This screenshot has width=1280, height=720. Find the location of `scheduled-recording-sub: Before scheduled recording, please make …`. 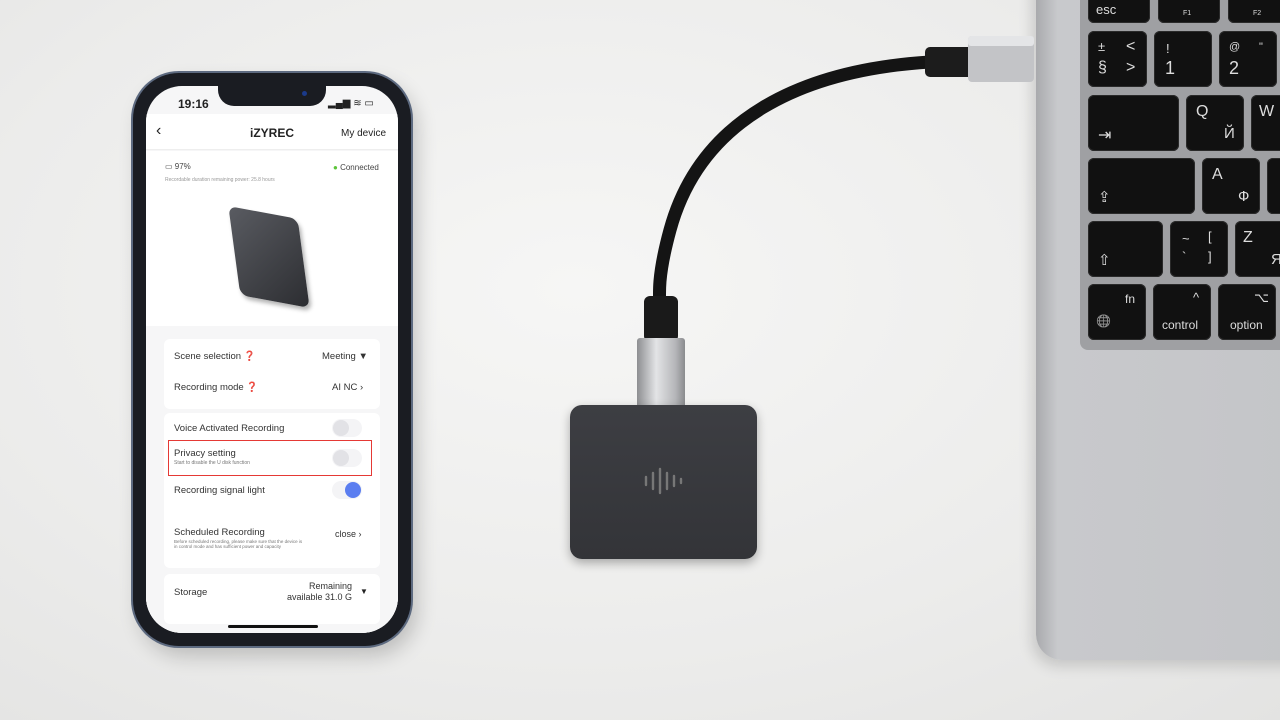

scheduled-recording-sub: Before scheduled recording, please make … is located at coordinates (238, 544).